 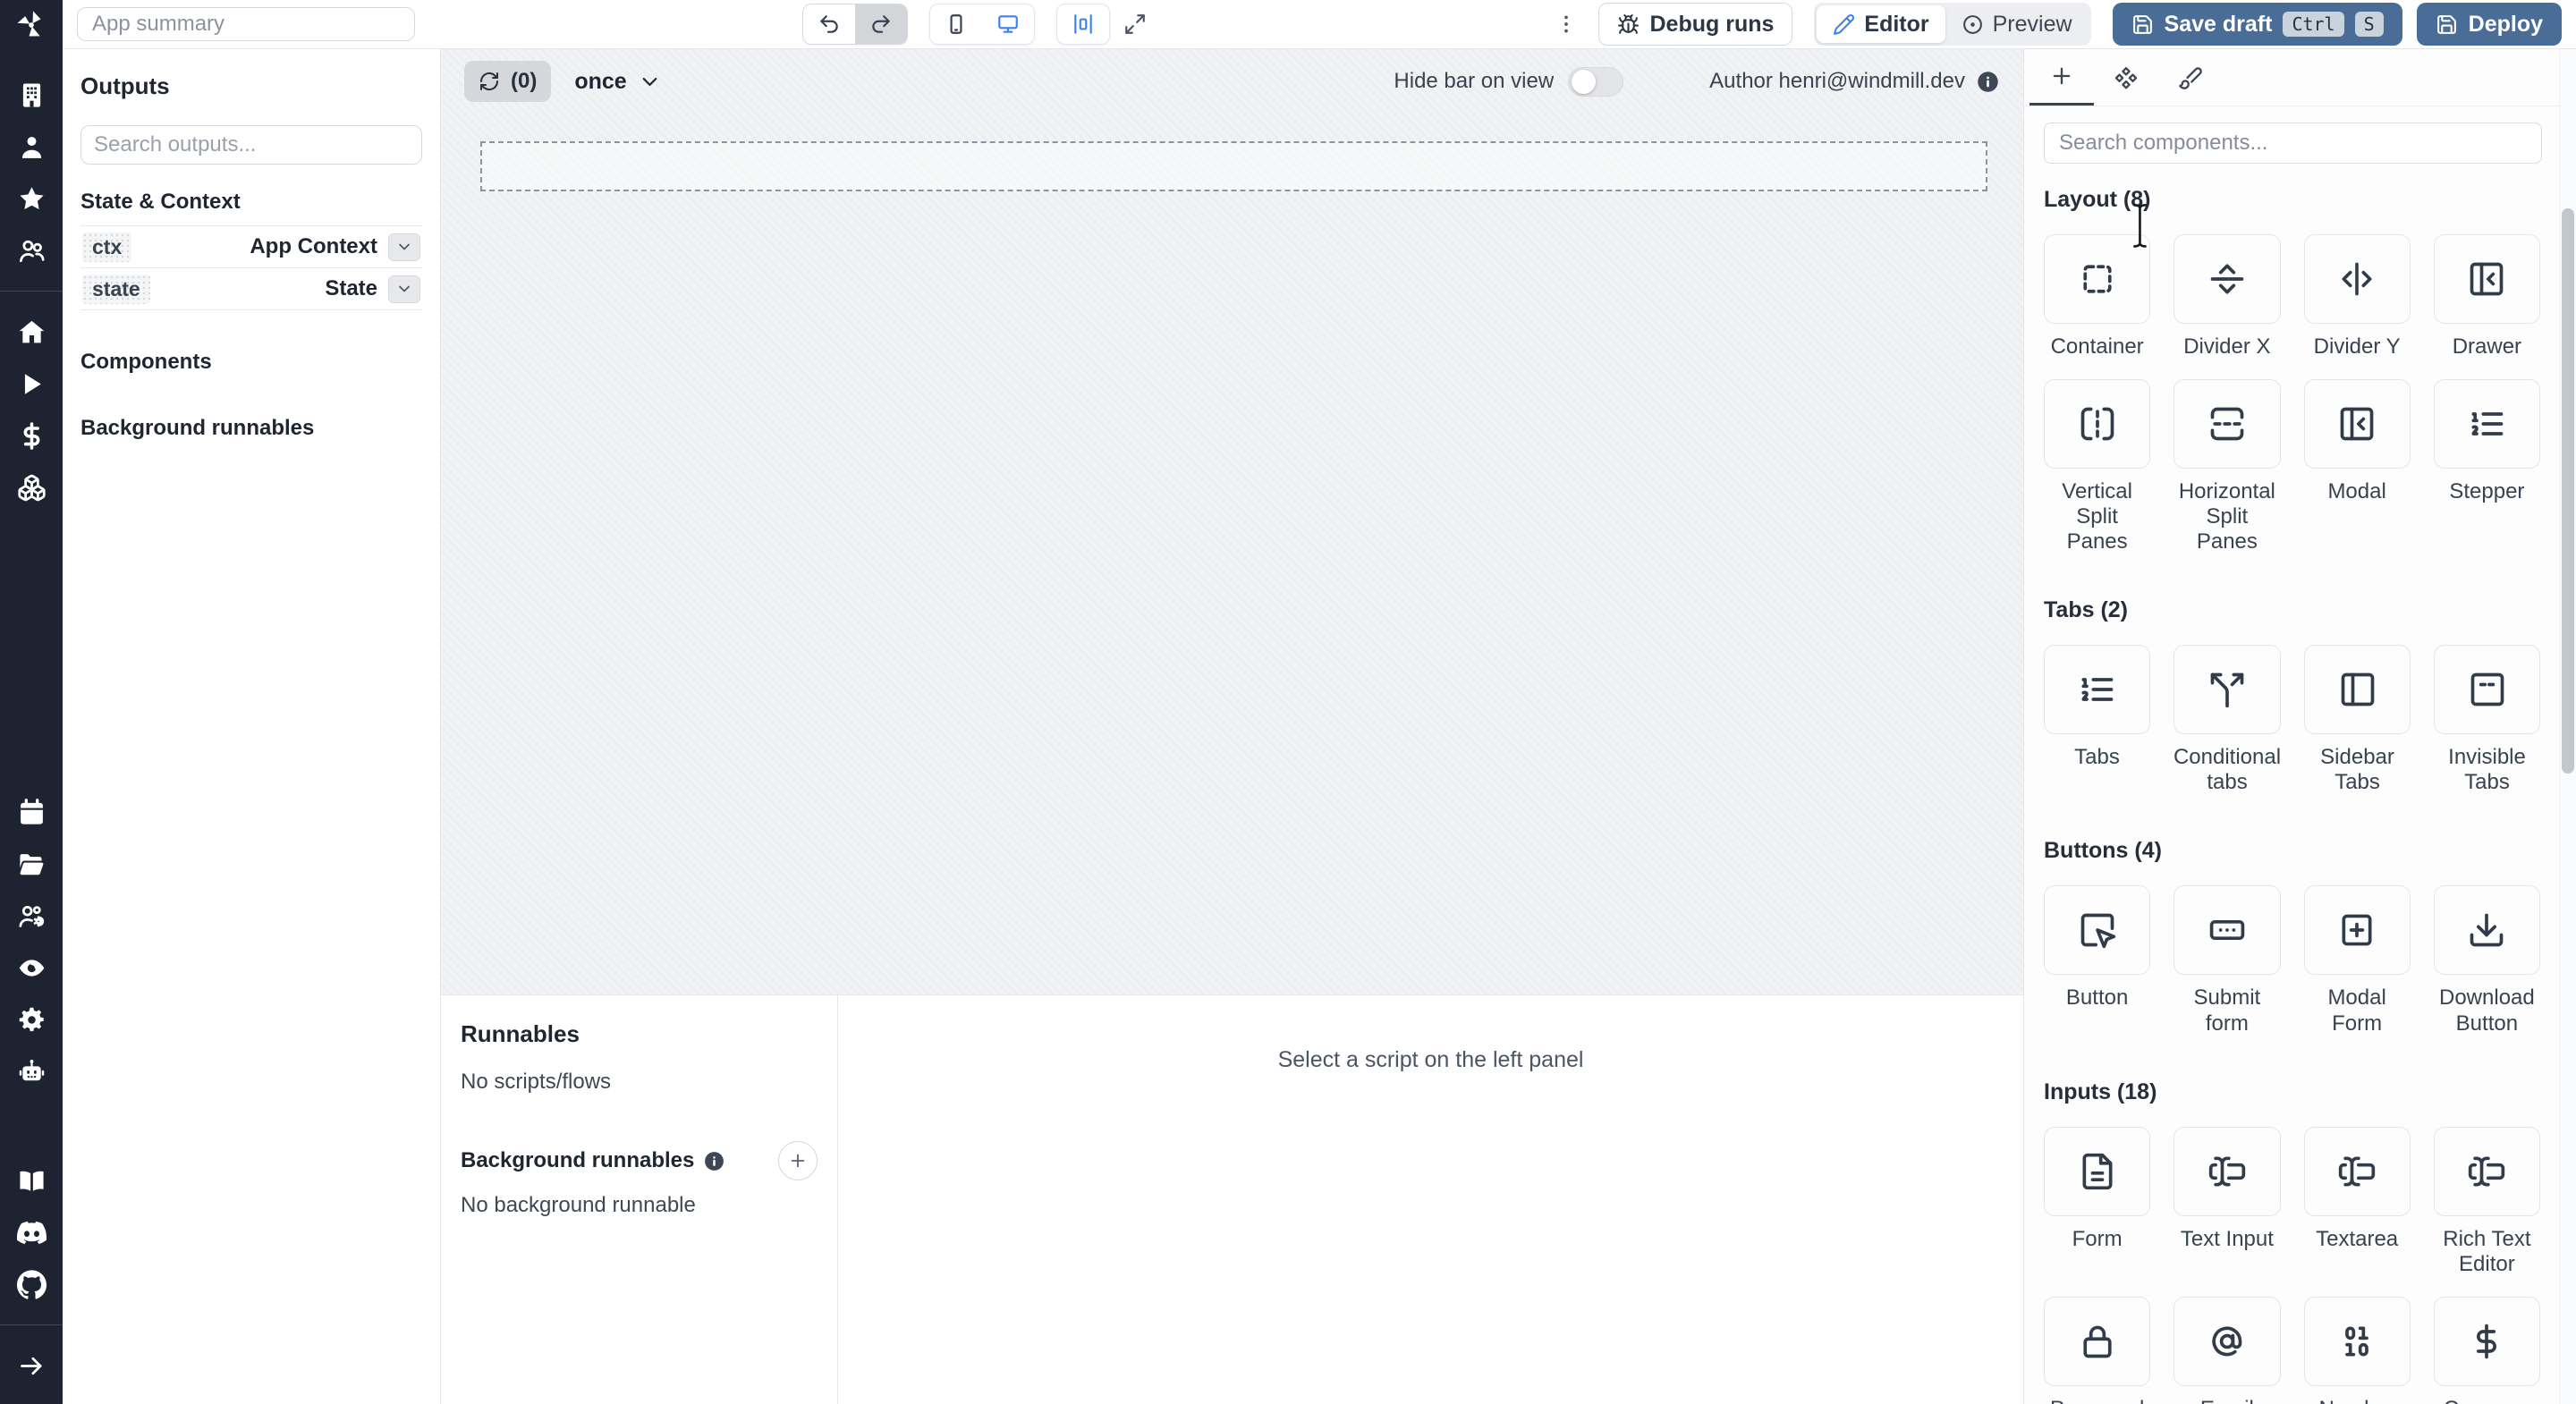 I want to click on component-card-modal, so click(x=2357, y=424).